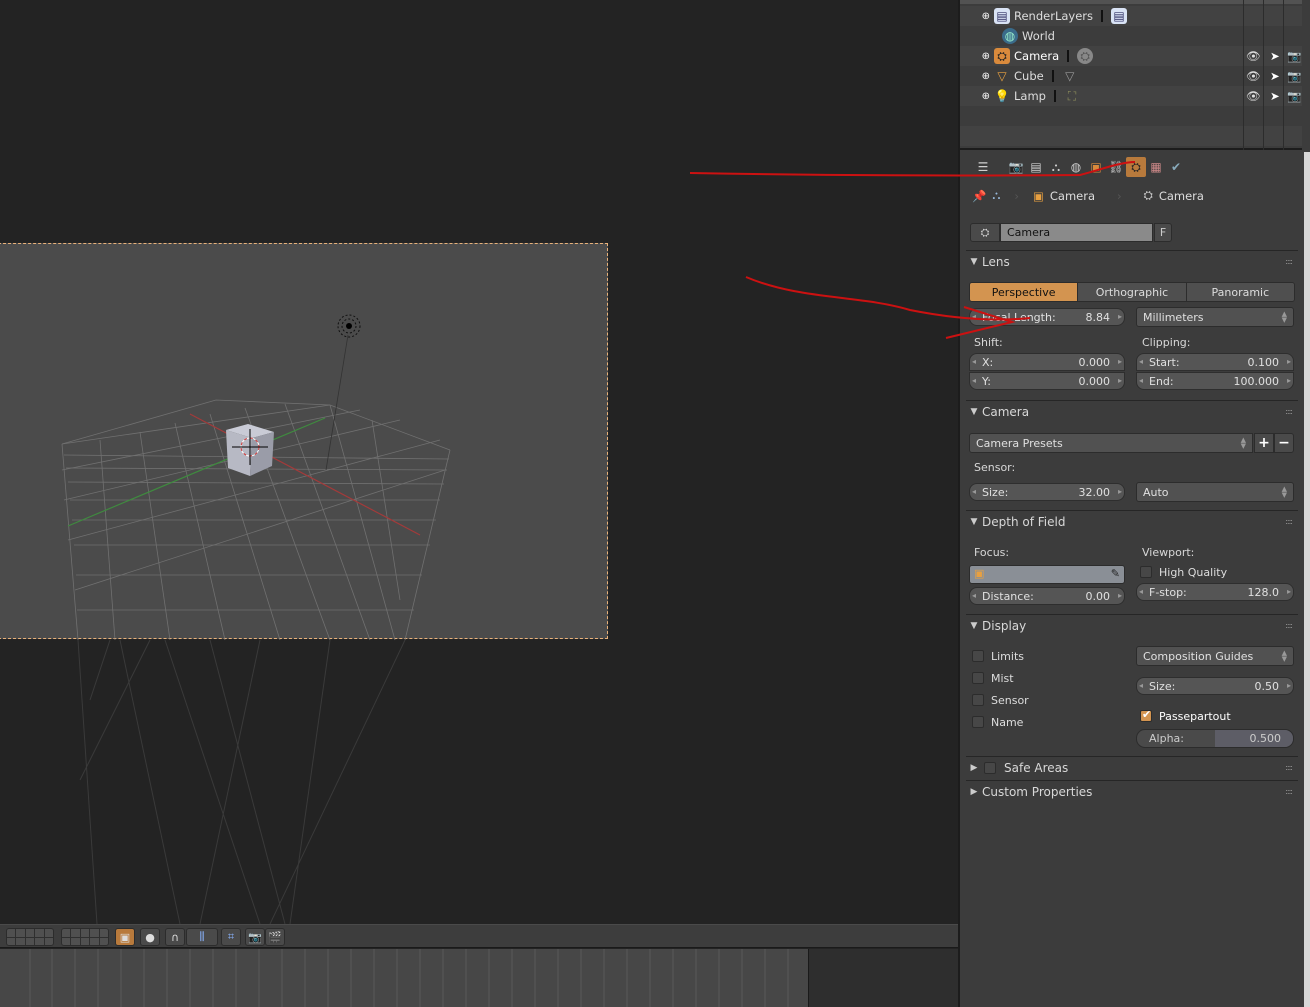 This screenshot has width=1310, height=1007. Describe the element at coordinates (1215, 592) in the screenshot. I see `fstop-field: F-stop: 128.0` at that location.